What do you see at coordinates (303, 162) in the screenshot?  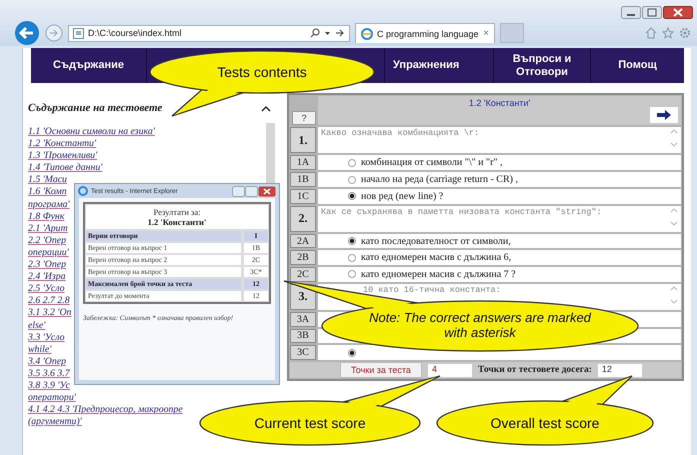 I see `option-code: 1A` at bounding box center [303, 162].